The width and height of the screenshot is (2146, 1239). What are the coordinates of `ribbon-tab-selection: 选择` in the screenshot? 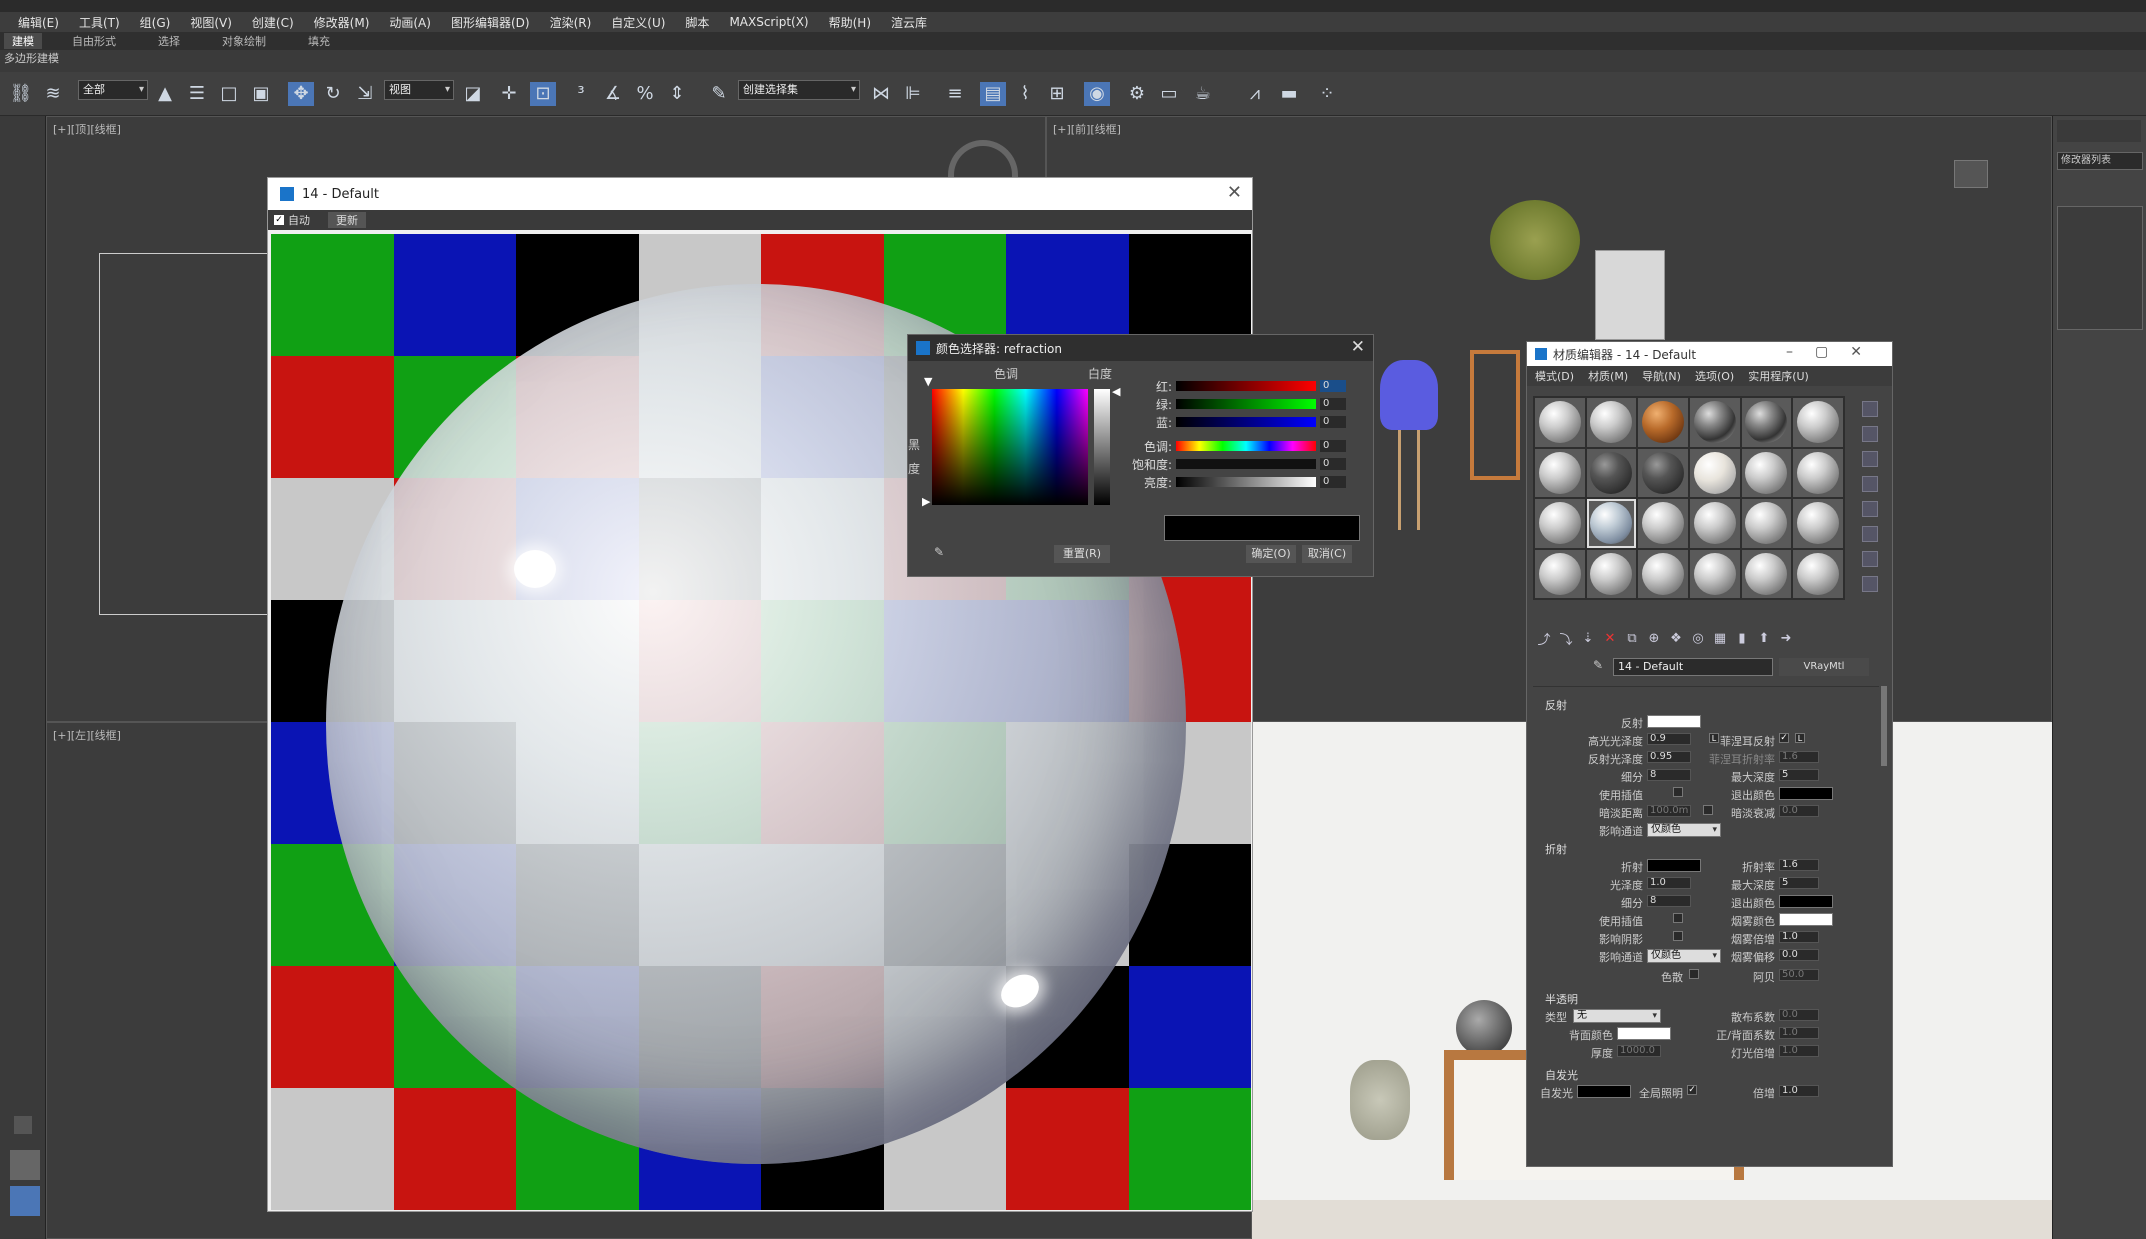 It's located at (169, 41).